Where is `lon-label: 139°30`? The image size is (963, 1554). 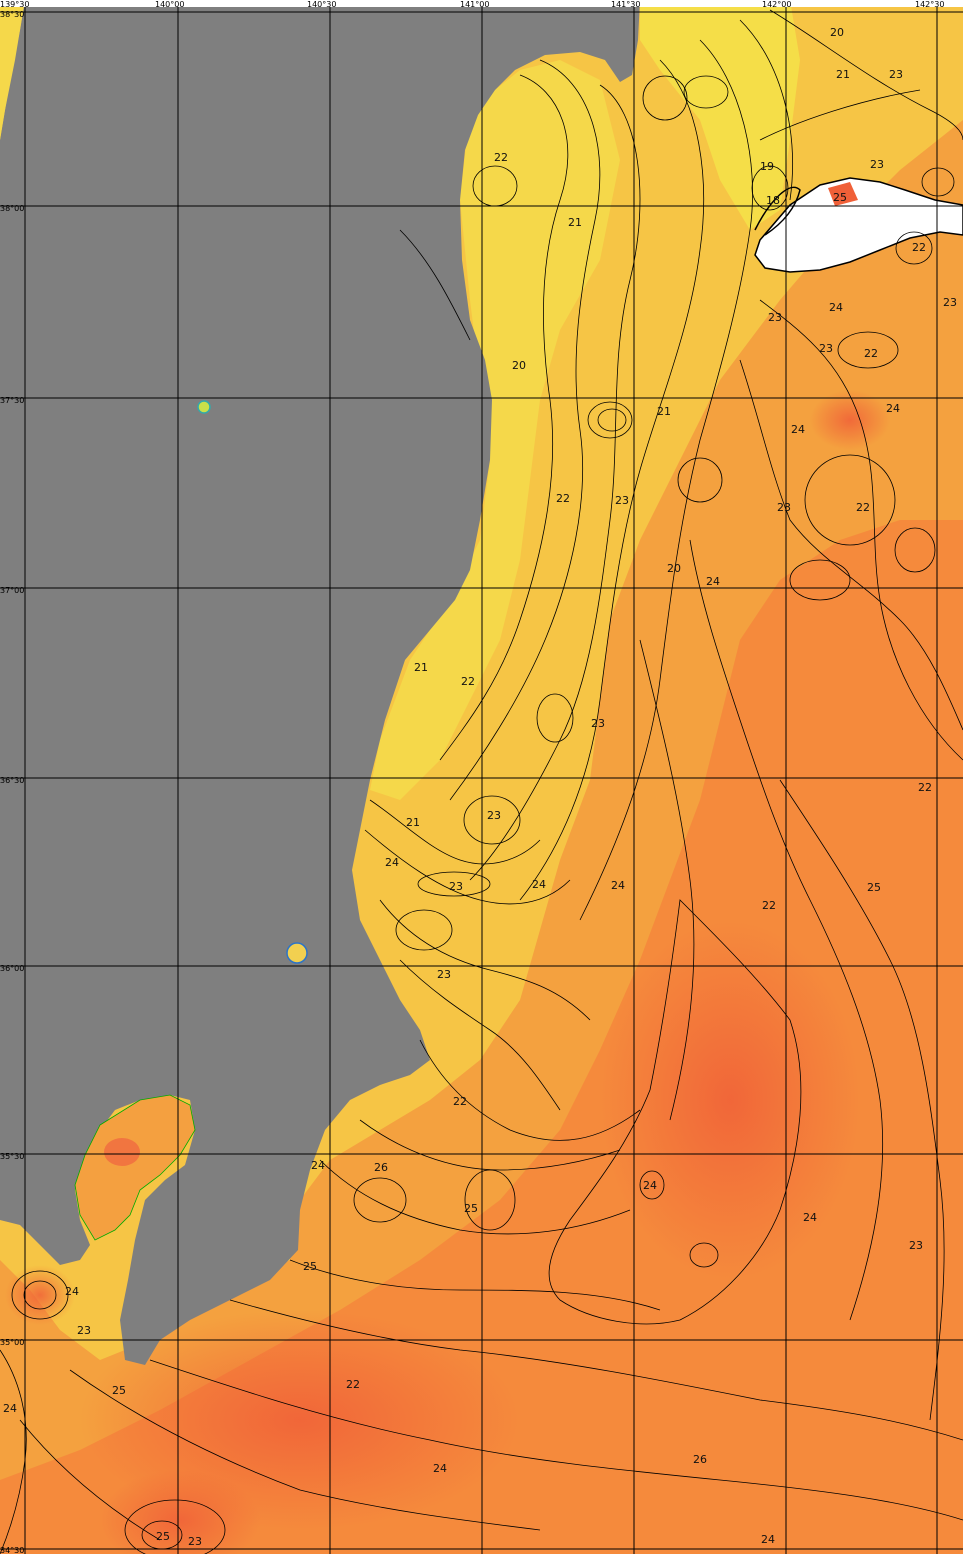
lon-label: 139°30 is located at coordinates (14, 4).